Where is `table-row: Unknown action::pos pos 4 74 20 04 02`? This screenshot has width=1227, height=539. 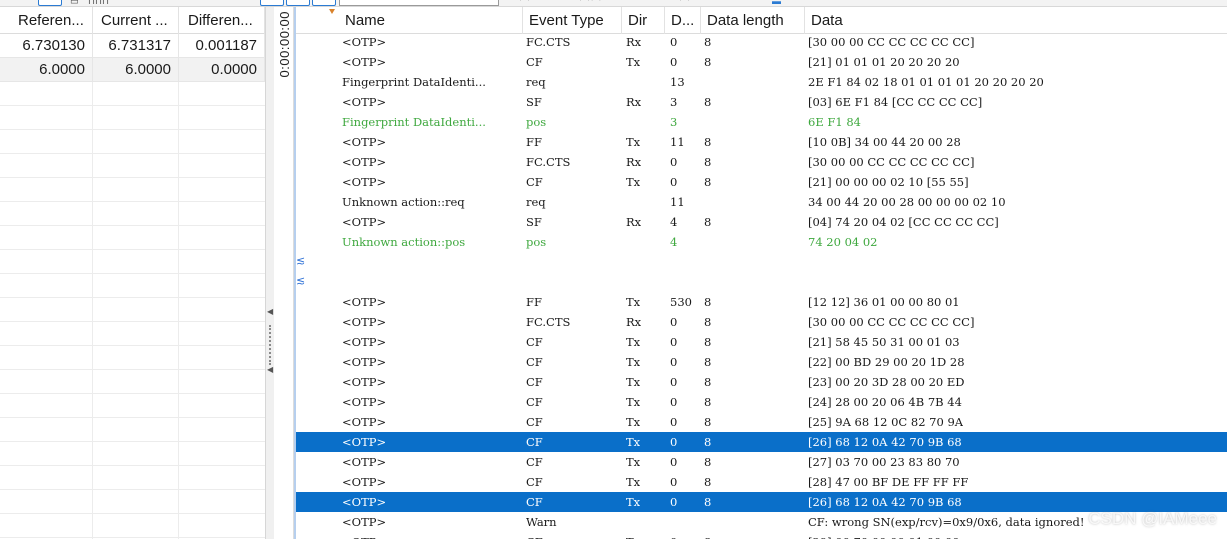
table-row: Unknown action::pos pos 4 74 20 04 02 is located at coordinates (761, 242).